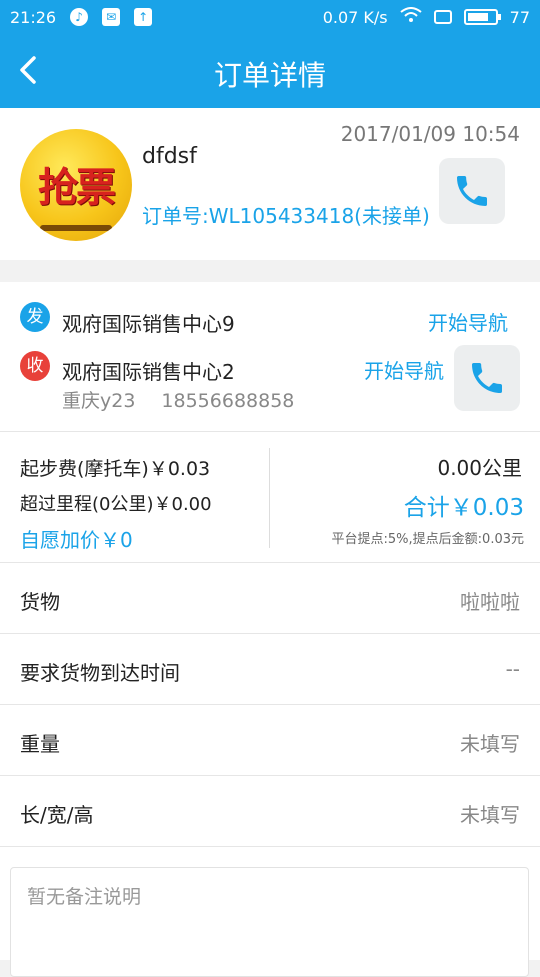  I want to click on detail-label: 重量, so click(40, 744).